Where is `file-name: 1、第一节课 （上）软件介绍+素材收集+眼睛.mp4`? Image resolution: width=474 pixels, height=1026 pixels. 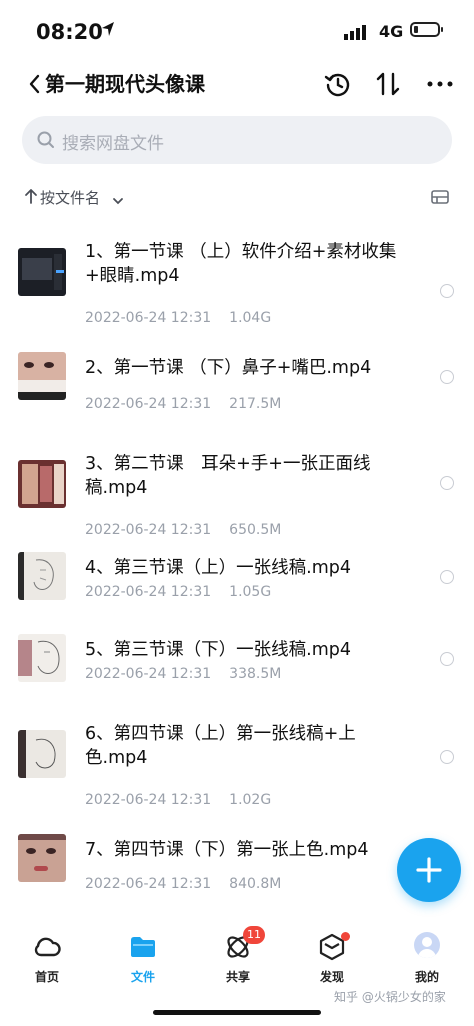 file-name: 1、第一节课 （上）软件介绍+素材收集+眼睛.mp4 is located at coordinates (241, 264).